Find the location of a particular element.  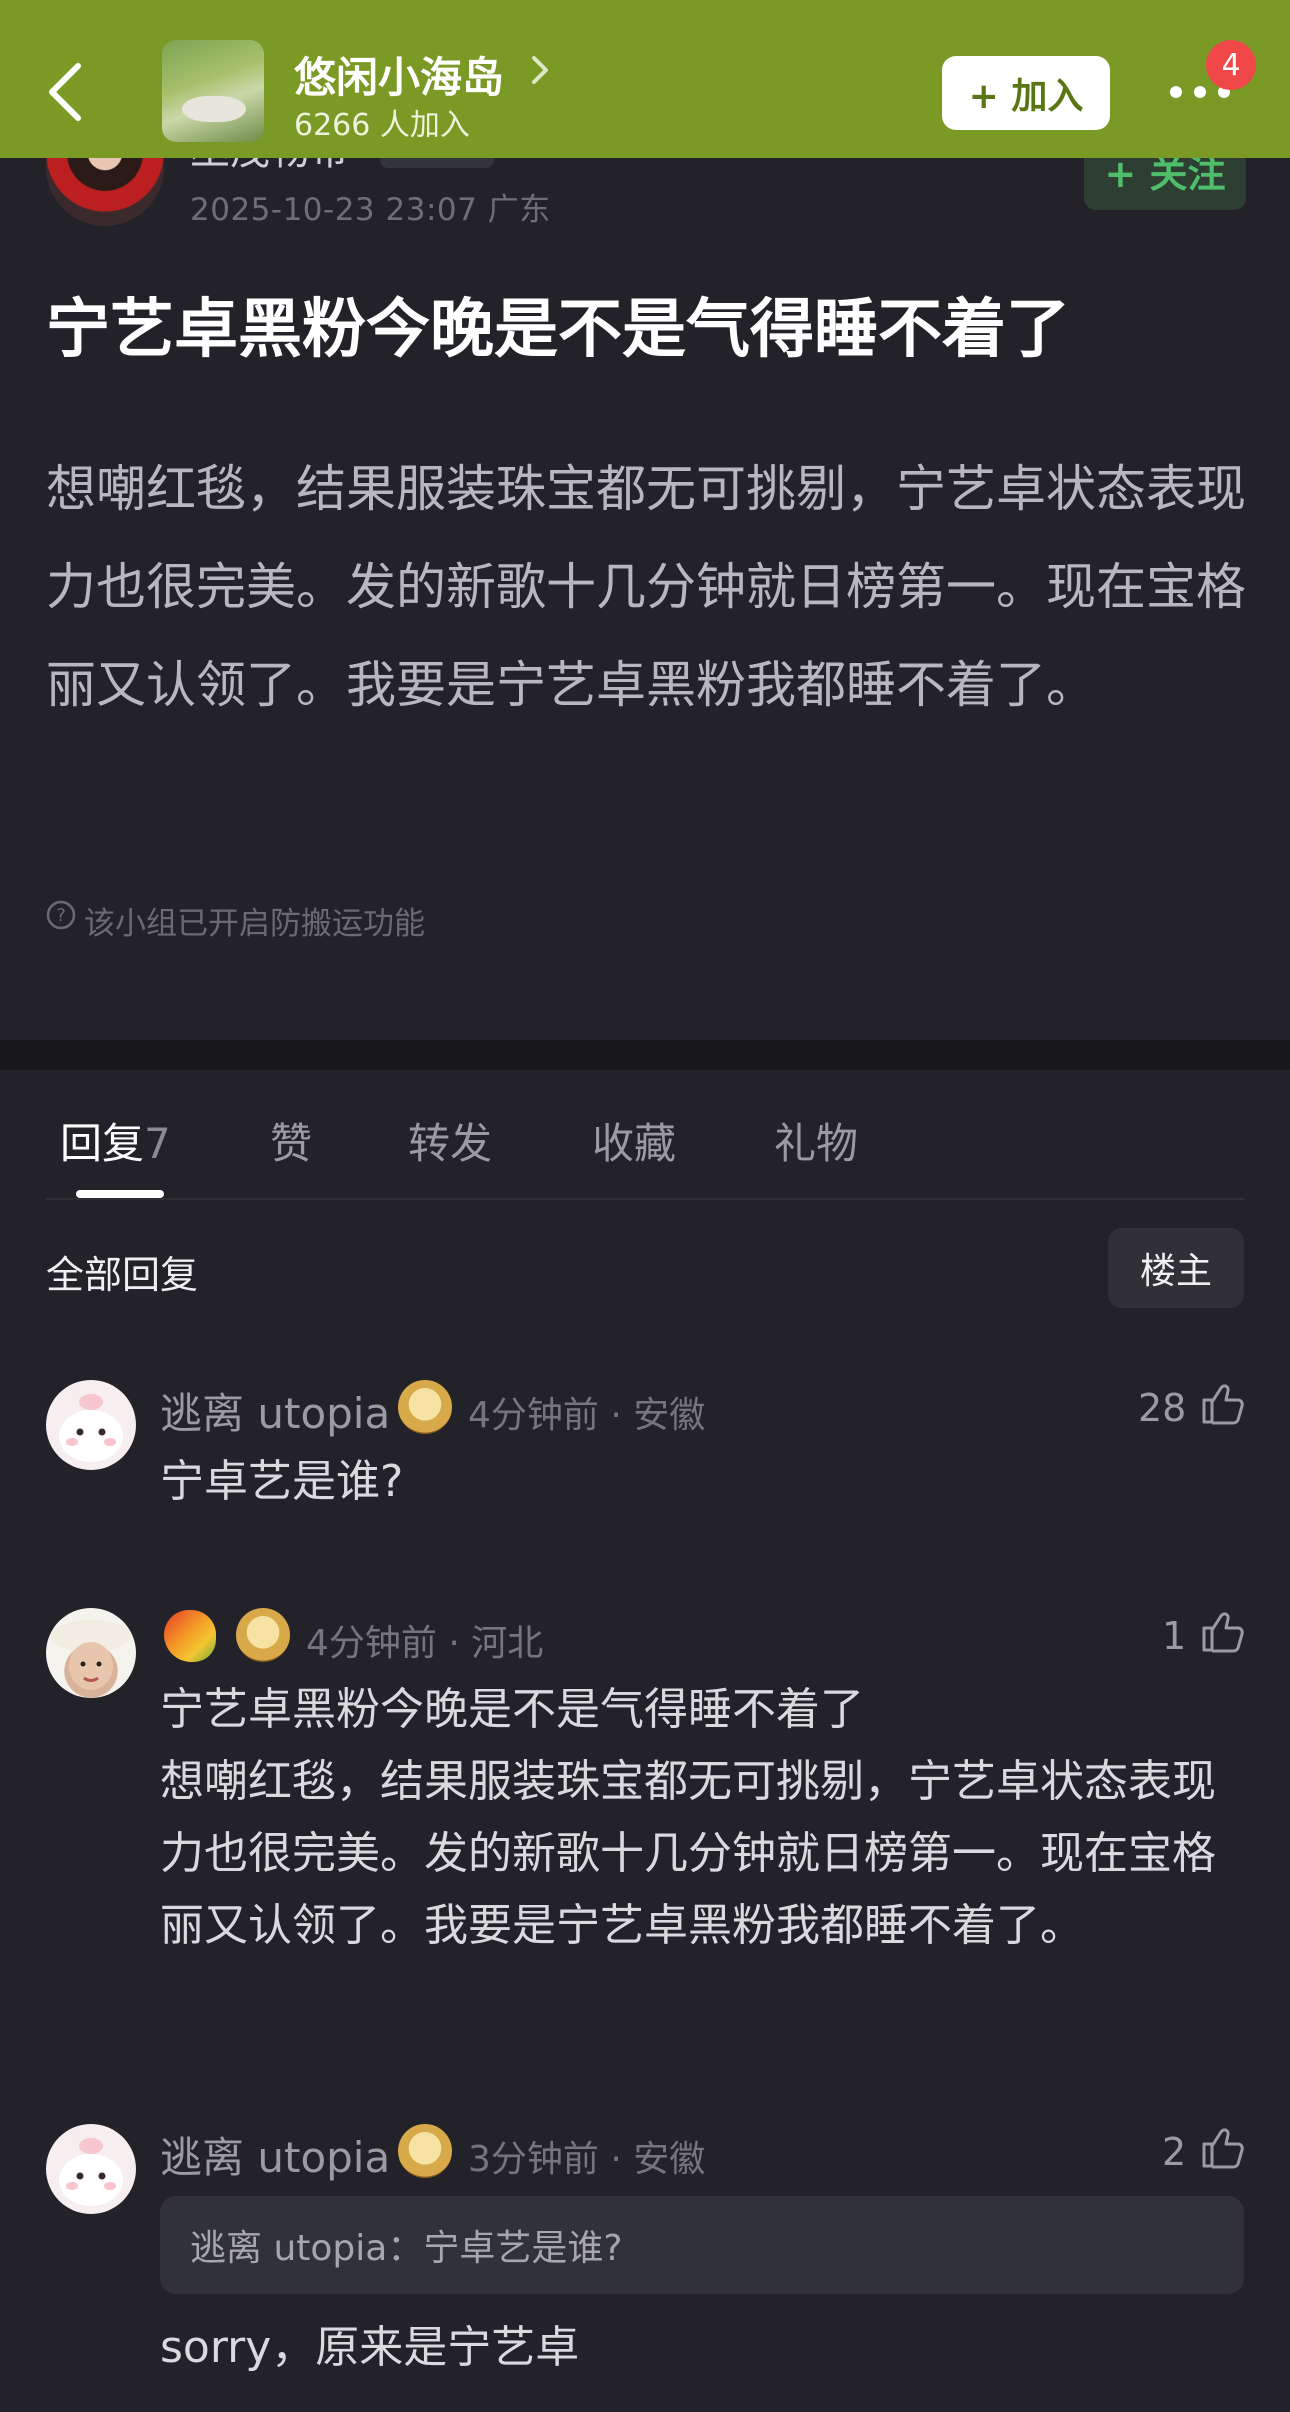

section-divider is located at coordinates (645, 1055).